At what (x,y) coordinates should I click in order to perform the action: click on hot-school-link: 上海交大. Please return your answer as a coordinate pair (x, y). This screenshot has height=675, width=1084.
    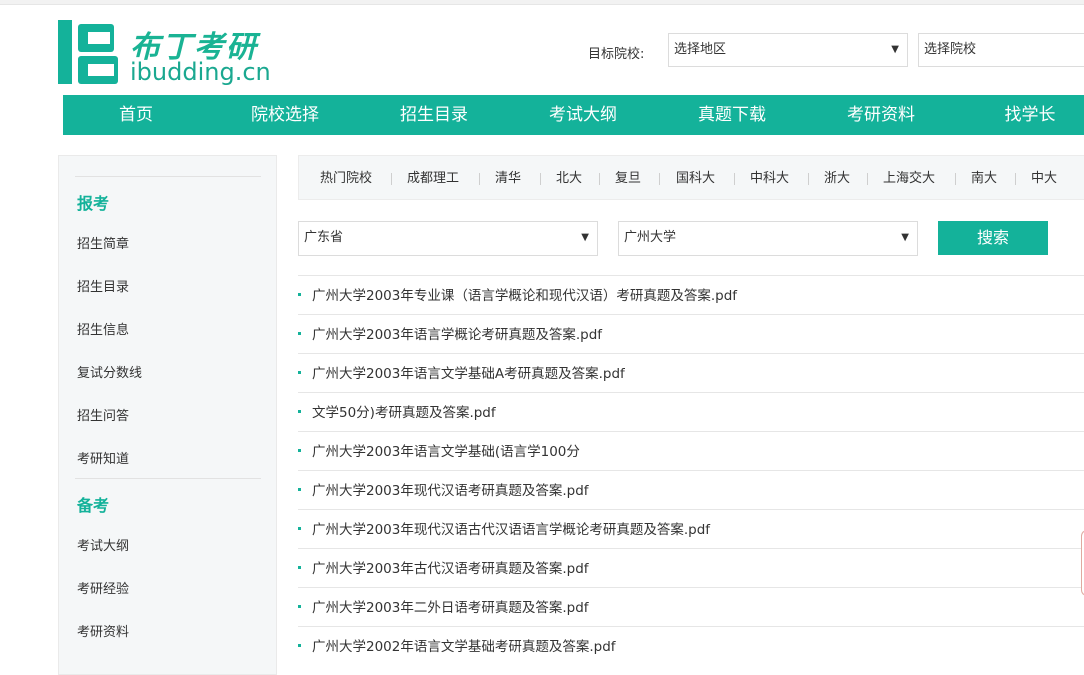
    Looking at the image, I should click on (909, 178).